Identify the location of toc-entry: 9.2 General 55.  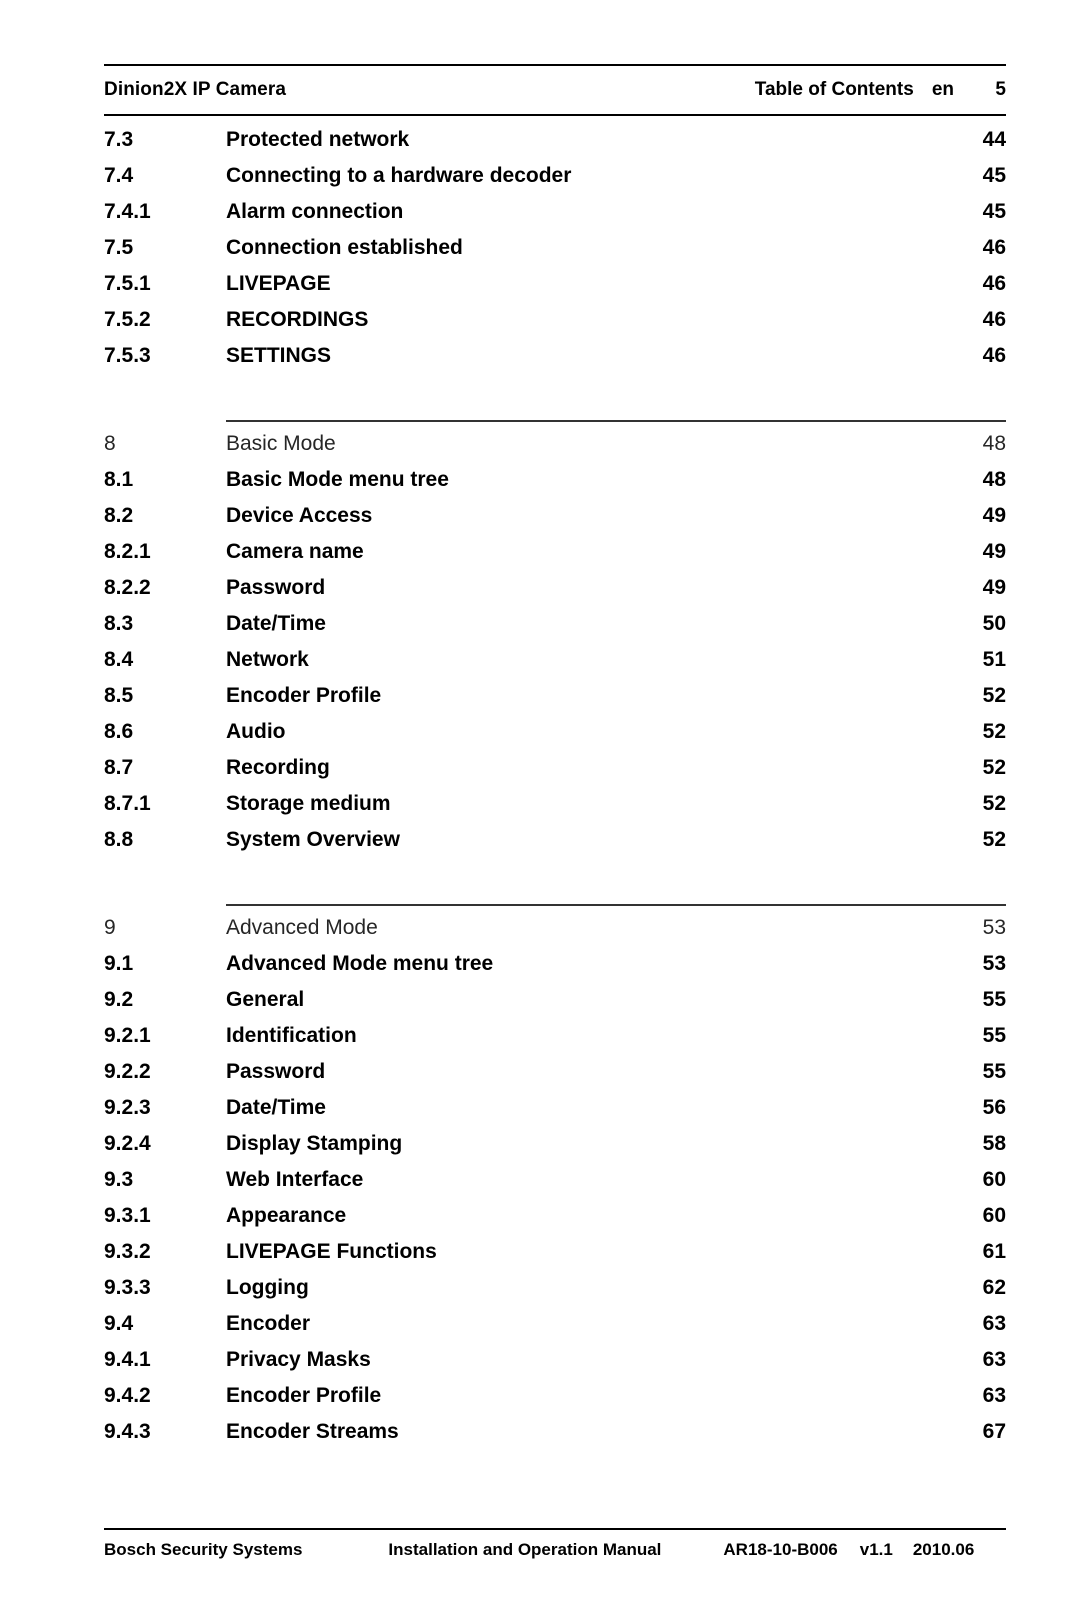
(555, 1006).